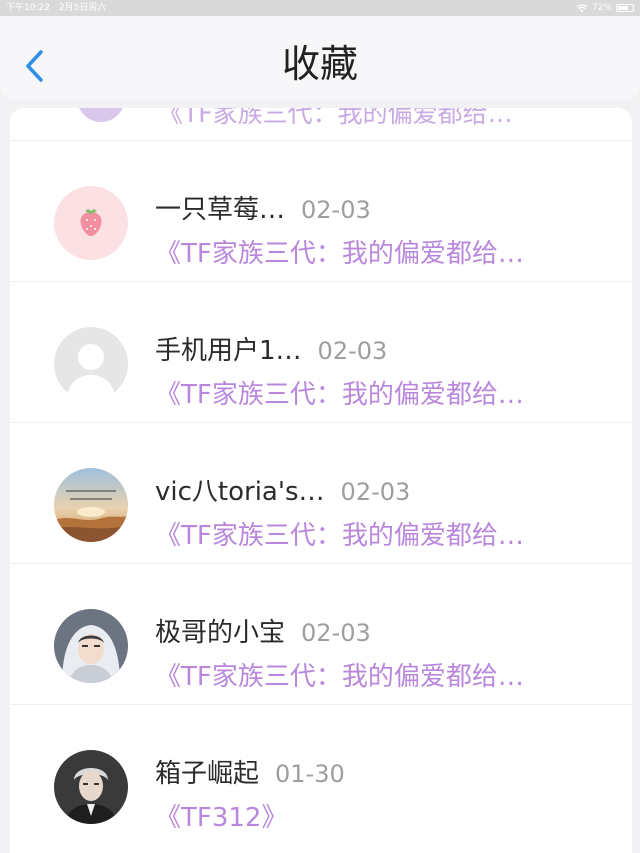 Image resolution: width=640 pixels, height=853 pixels. Describe the element at coordinates (601, 8) in the screenshot. I see `battery-percent: 72%` at that location.